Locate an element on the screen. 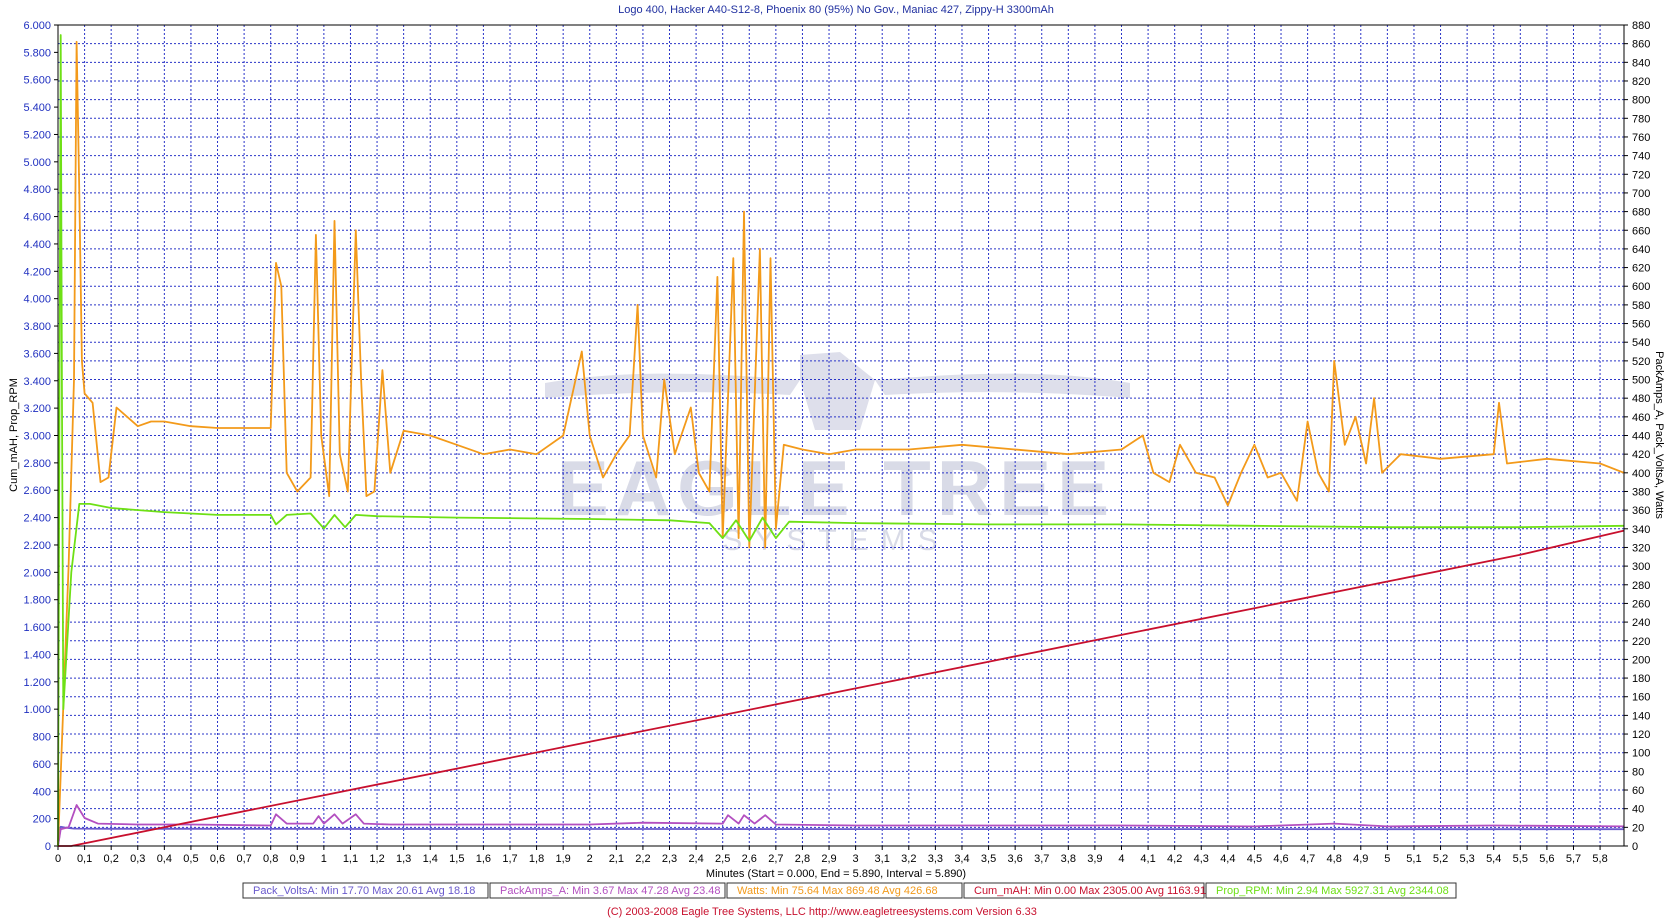 The width and height of the screenshot is (1673, 920). y-right-tick-label: 300 is located at coordinates (1641, 567).